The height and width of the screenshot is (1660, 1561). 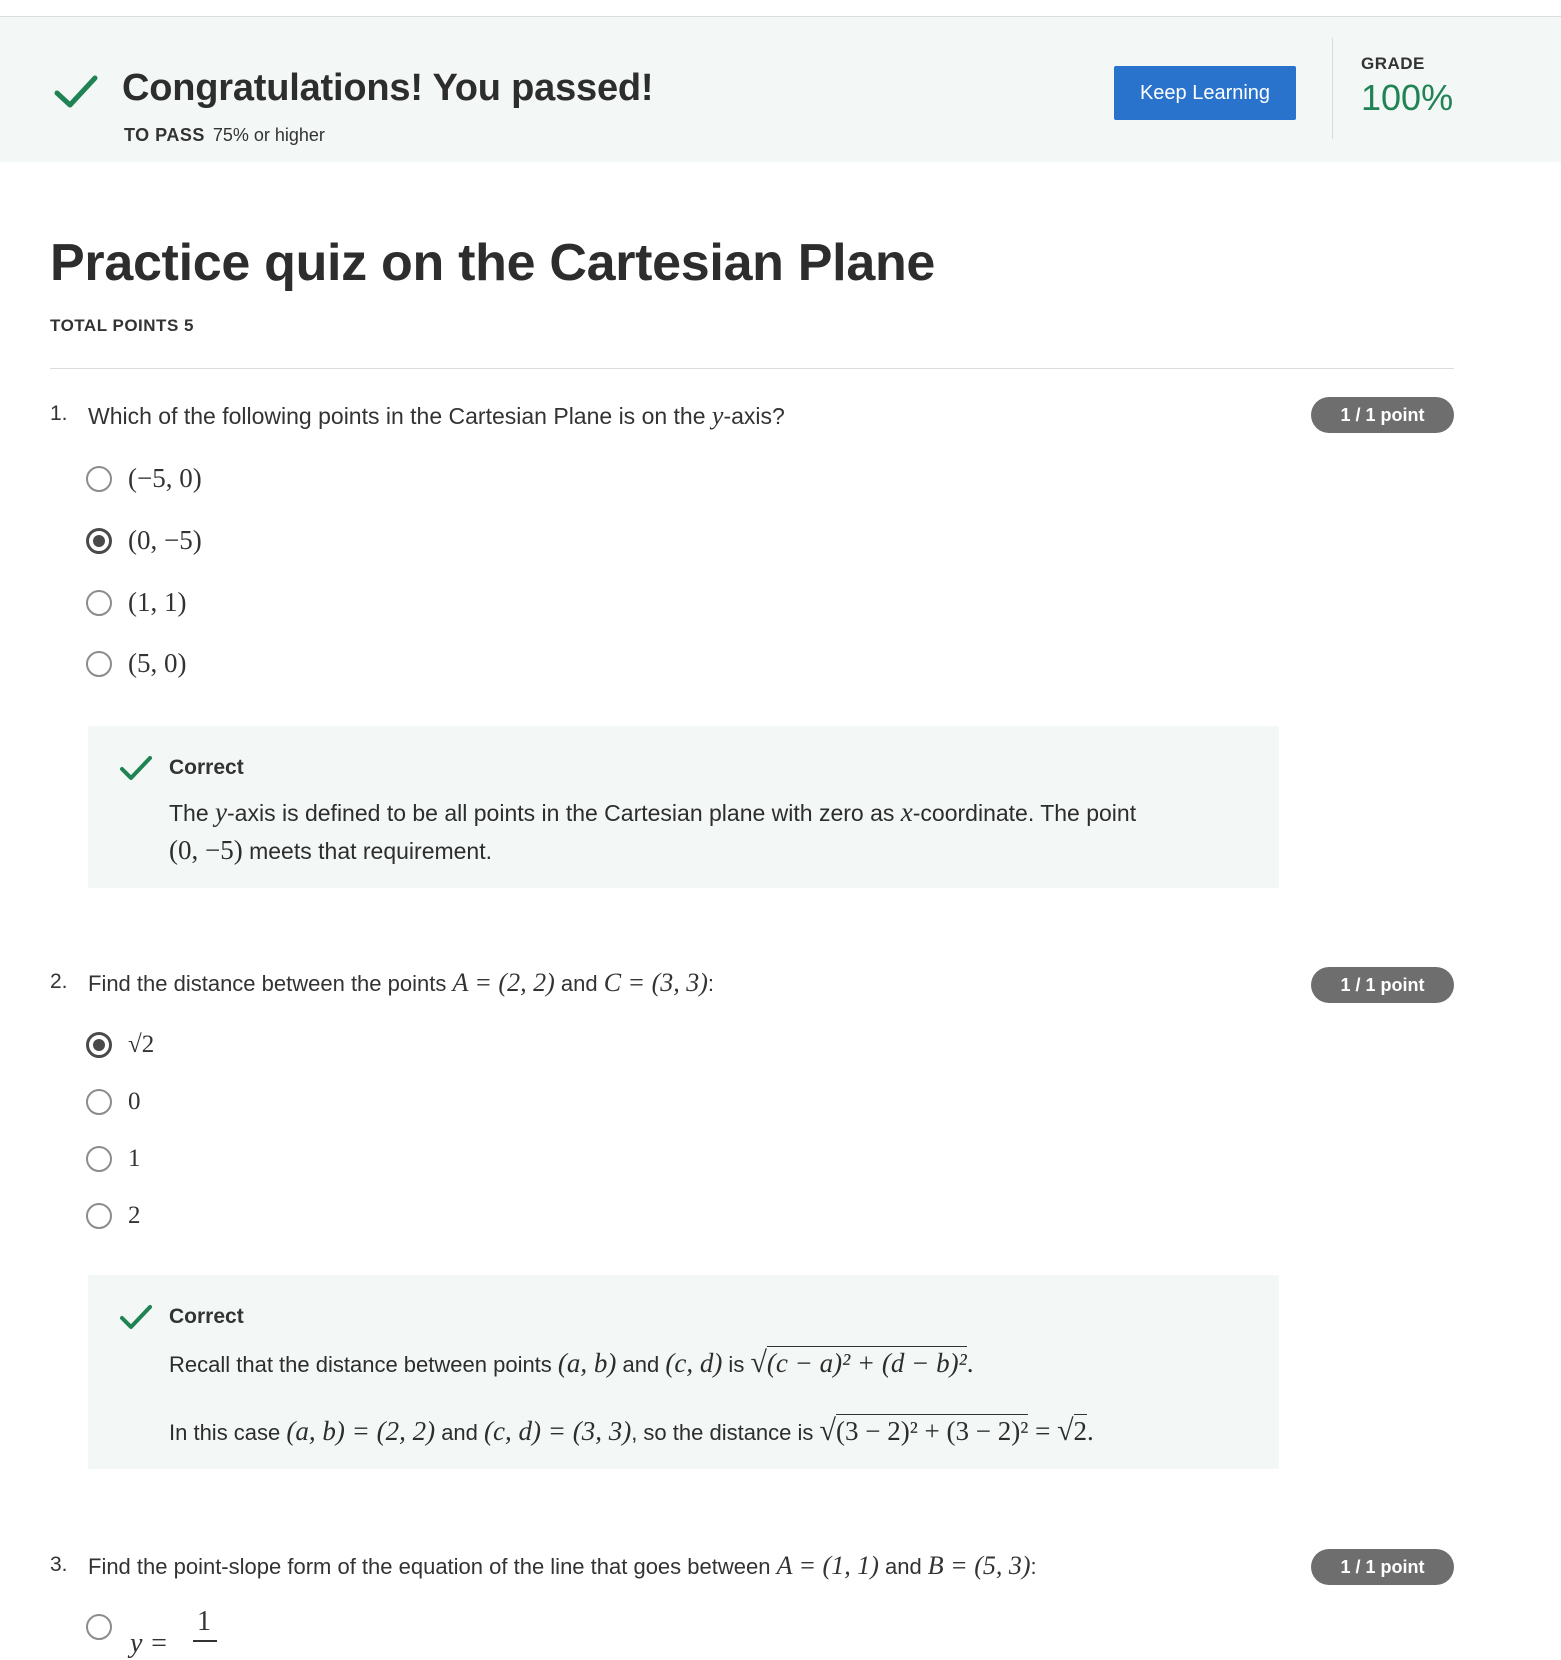 I want to click on option-label: √2, so click(x=141, y=1044).